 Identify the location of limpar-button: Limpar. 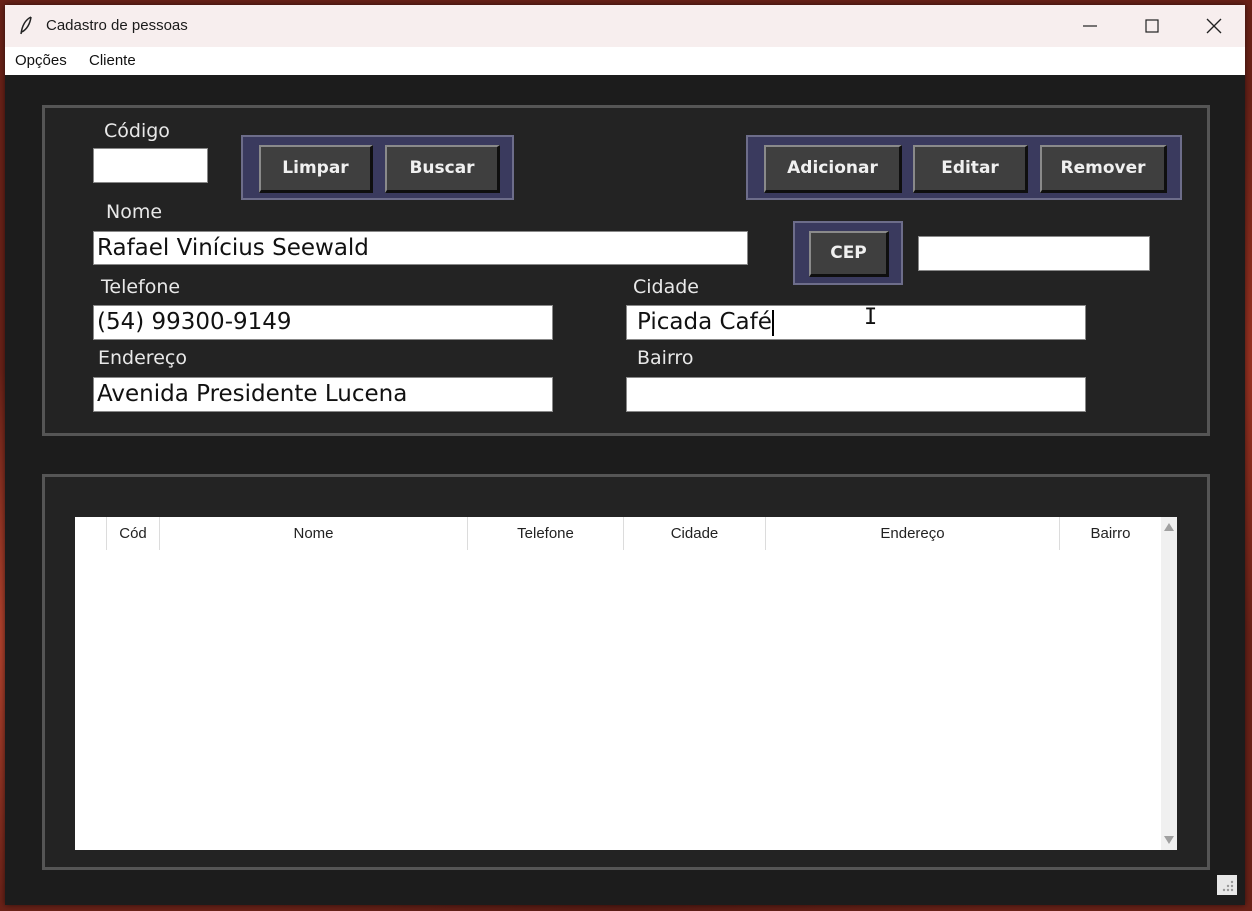
(316, 169).